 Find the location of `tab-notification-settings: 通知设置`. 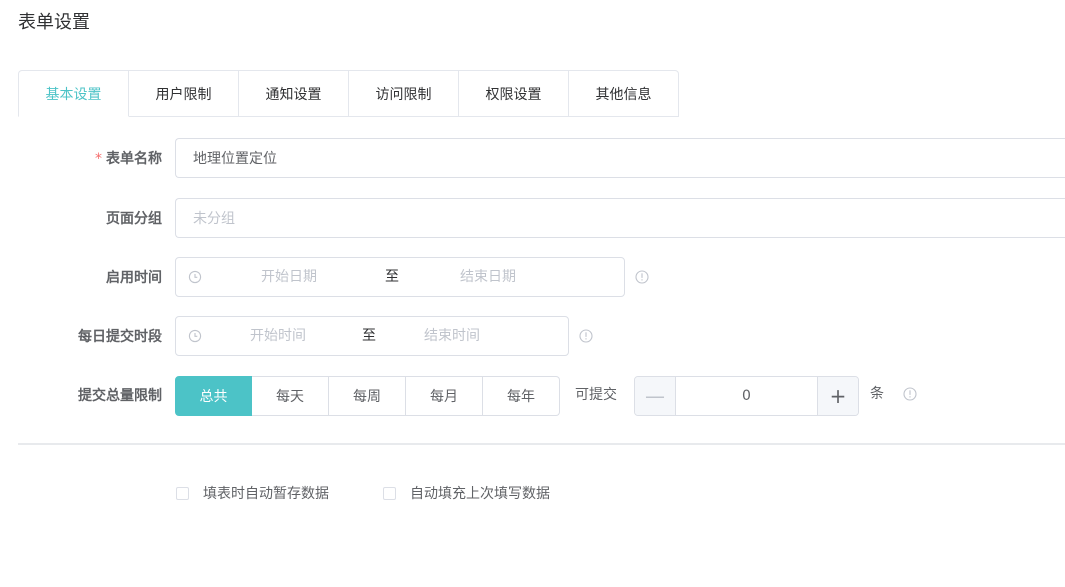

tab-notification-settings: 通知设置 is located at coordinates (294, 93).